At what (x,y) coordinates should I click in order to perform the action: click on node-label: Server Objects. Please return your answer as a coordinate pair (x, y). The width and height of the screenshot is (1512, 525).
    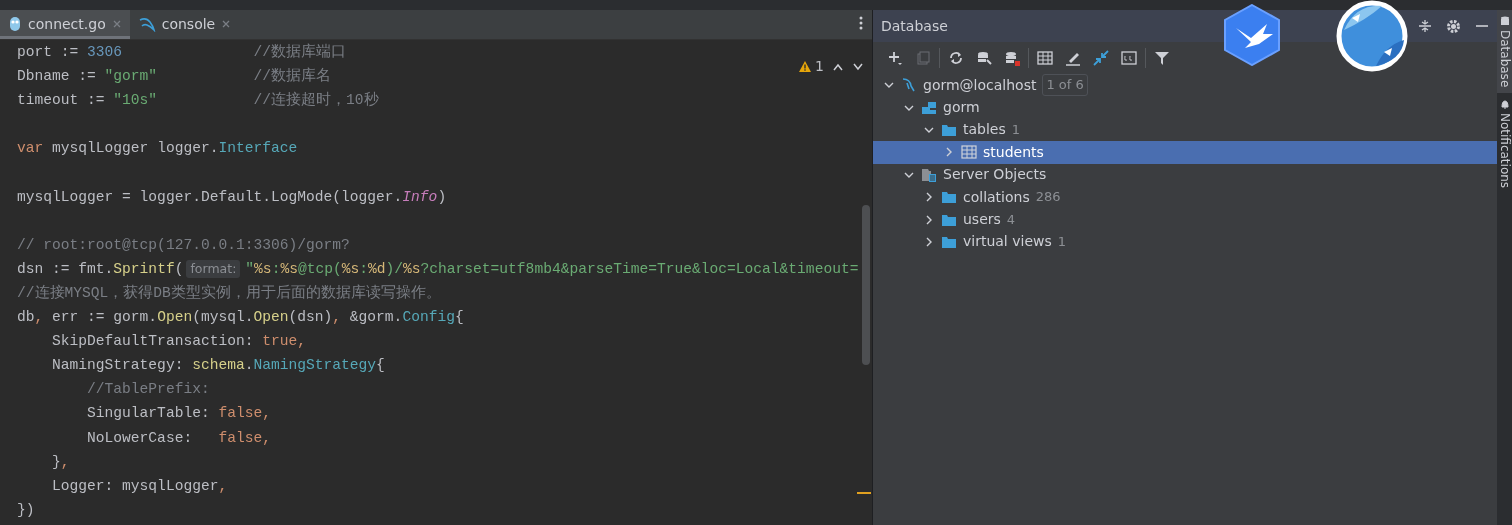
    Looking at the image, I should click on (995, 175).